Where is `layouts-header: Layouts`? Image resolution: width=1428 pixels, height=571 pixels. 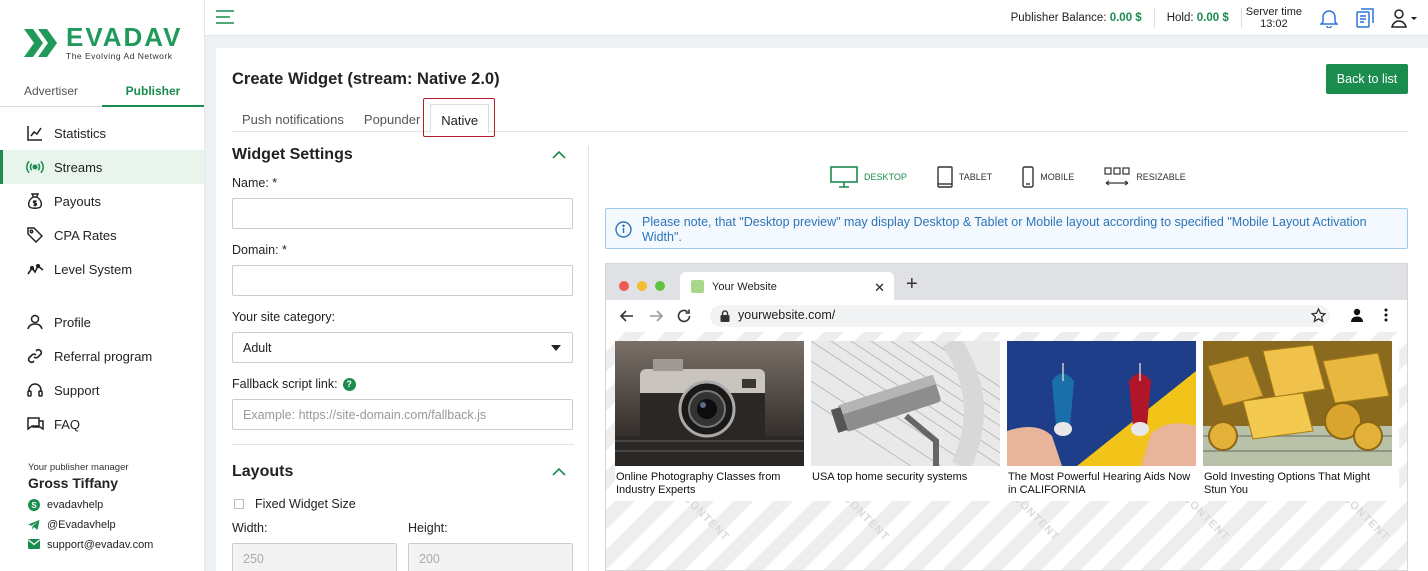
layouts-header: Layouts is located at coordinates (403, 472).